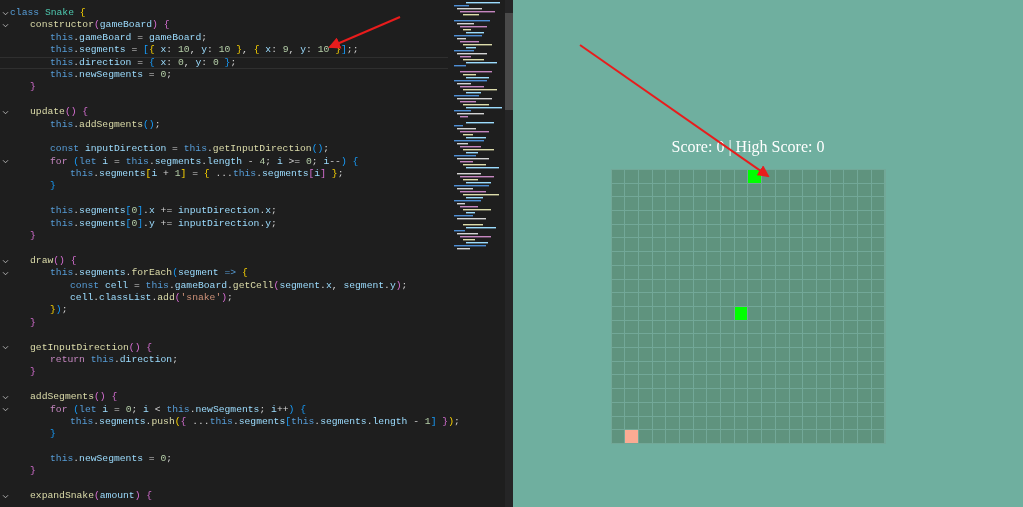 The width and height of the screenshot is (1023, 507). What do you see at coordinates (105, 124) in the screenshot?
I see `code-line: this.addSegments();` at bounding box center [105, 124].